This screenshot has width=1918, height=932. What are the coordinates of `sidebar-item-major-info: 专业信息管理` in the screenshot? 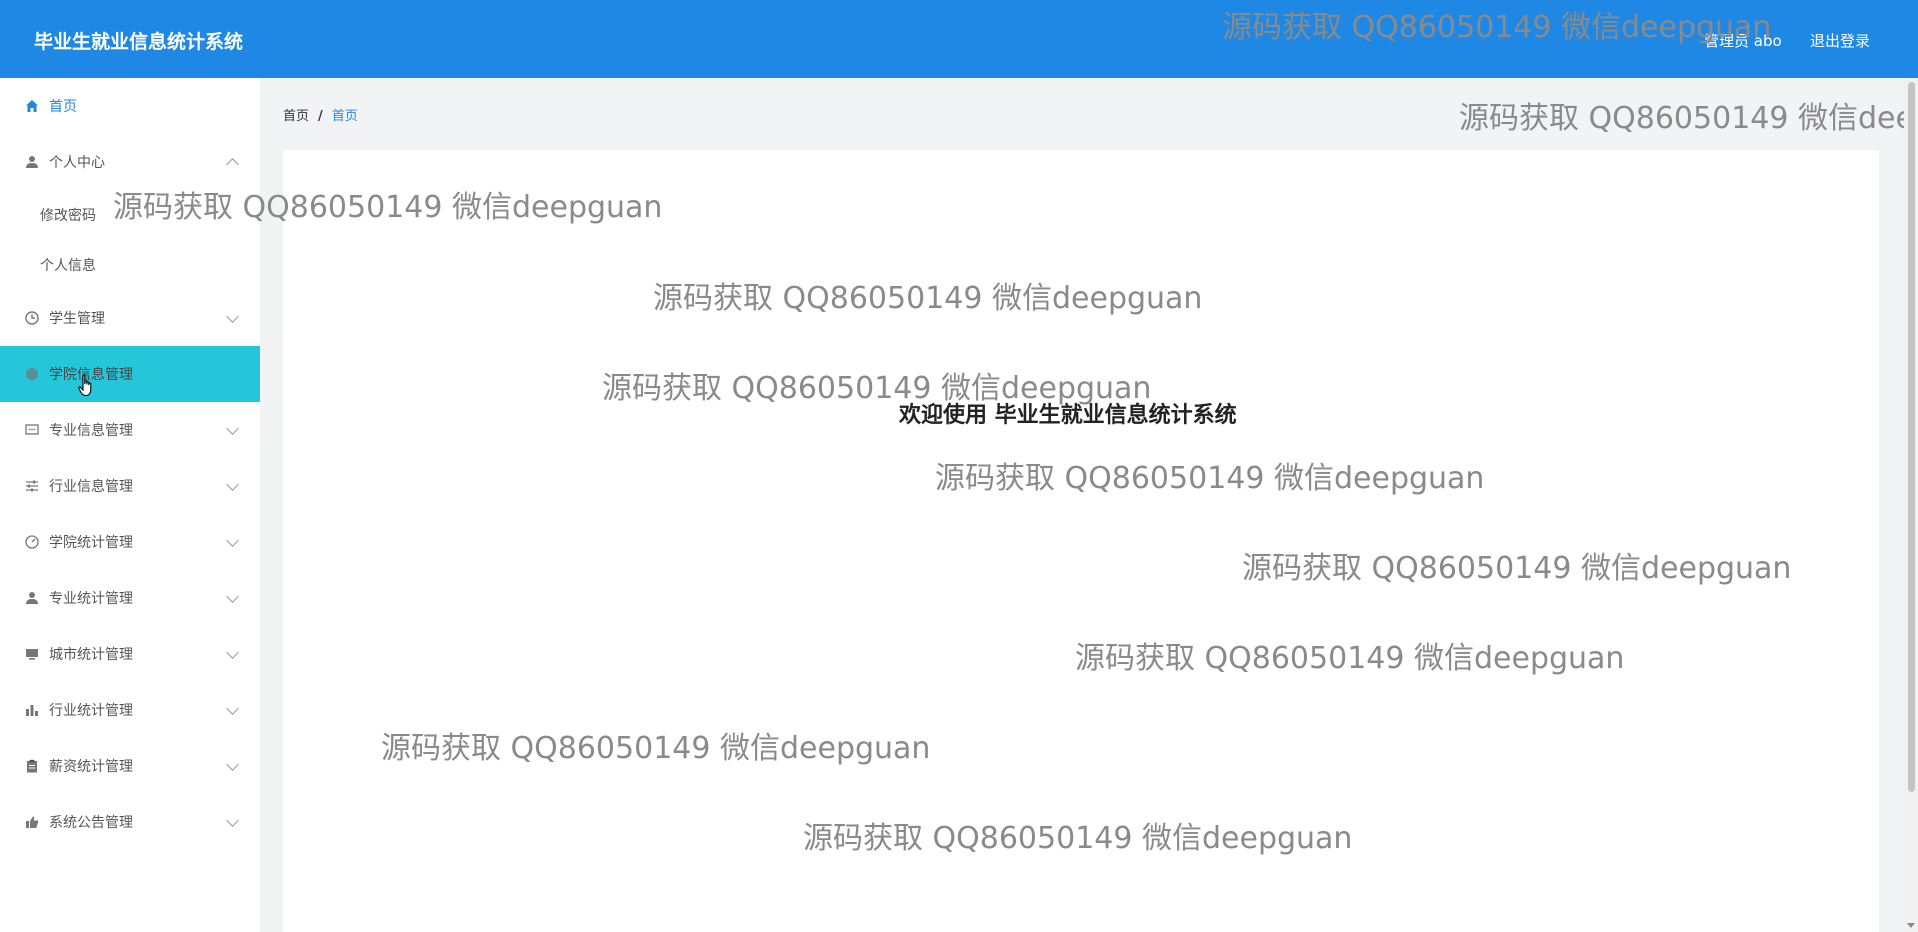 It's located at (130, 430).